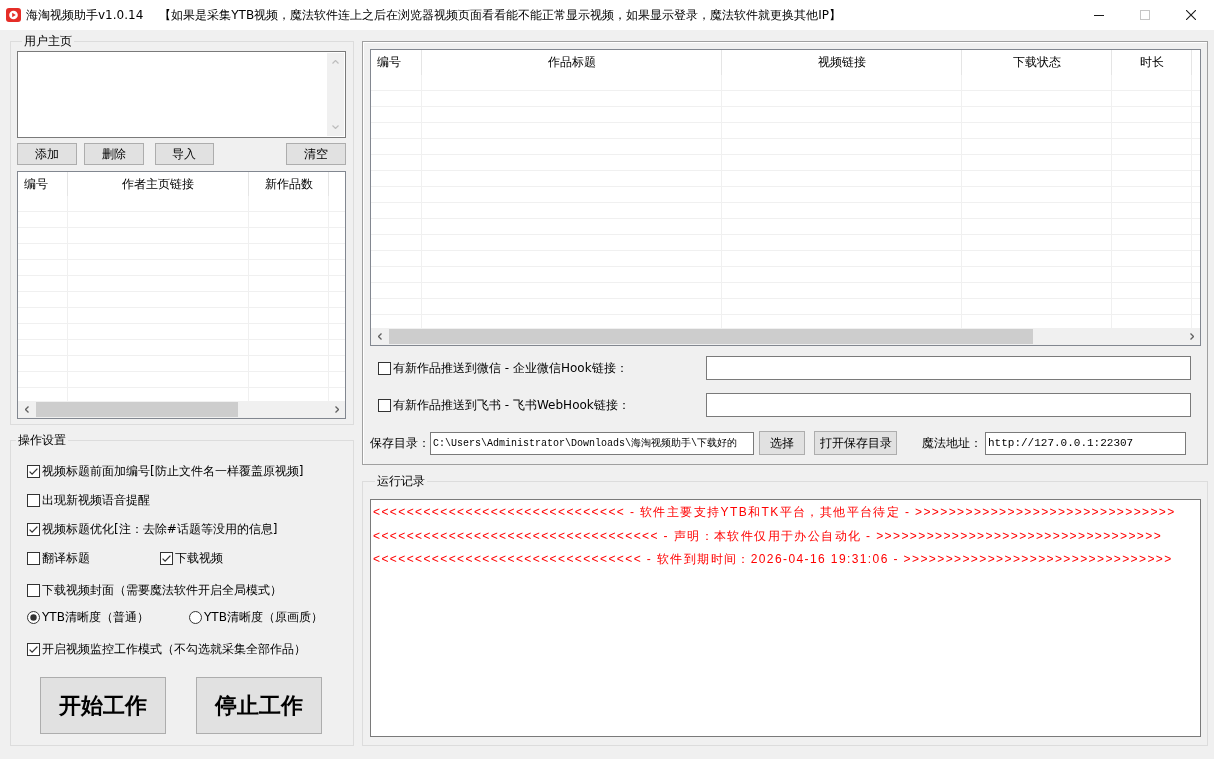 The height and width of the screenshot is (759, 1214). Describe the element at coordinates (1037, 62) in the screenshot. I see `column-header: 下载状态` at that location.